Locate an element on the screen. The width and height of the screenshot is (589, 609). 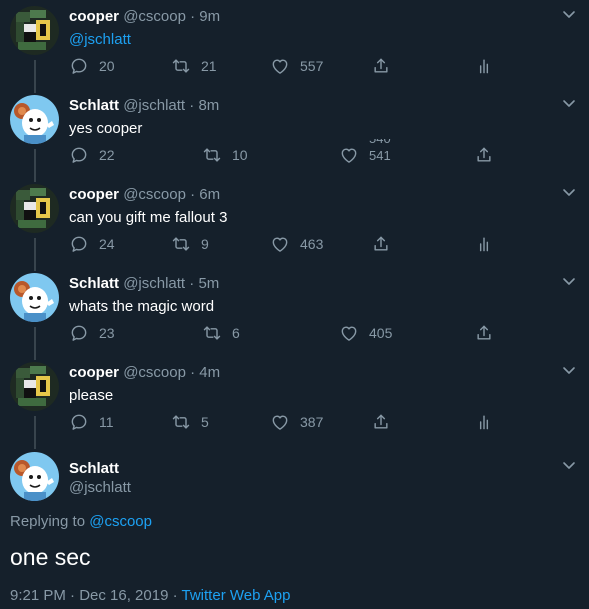
mention-link: @cscoop is located at coordinates (120, 521).